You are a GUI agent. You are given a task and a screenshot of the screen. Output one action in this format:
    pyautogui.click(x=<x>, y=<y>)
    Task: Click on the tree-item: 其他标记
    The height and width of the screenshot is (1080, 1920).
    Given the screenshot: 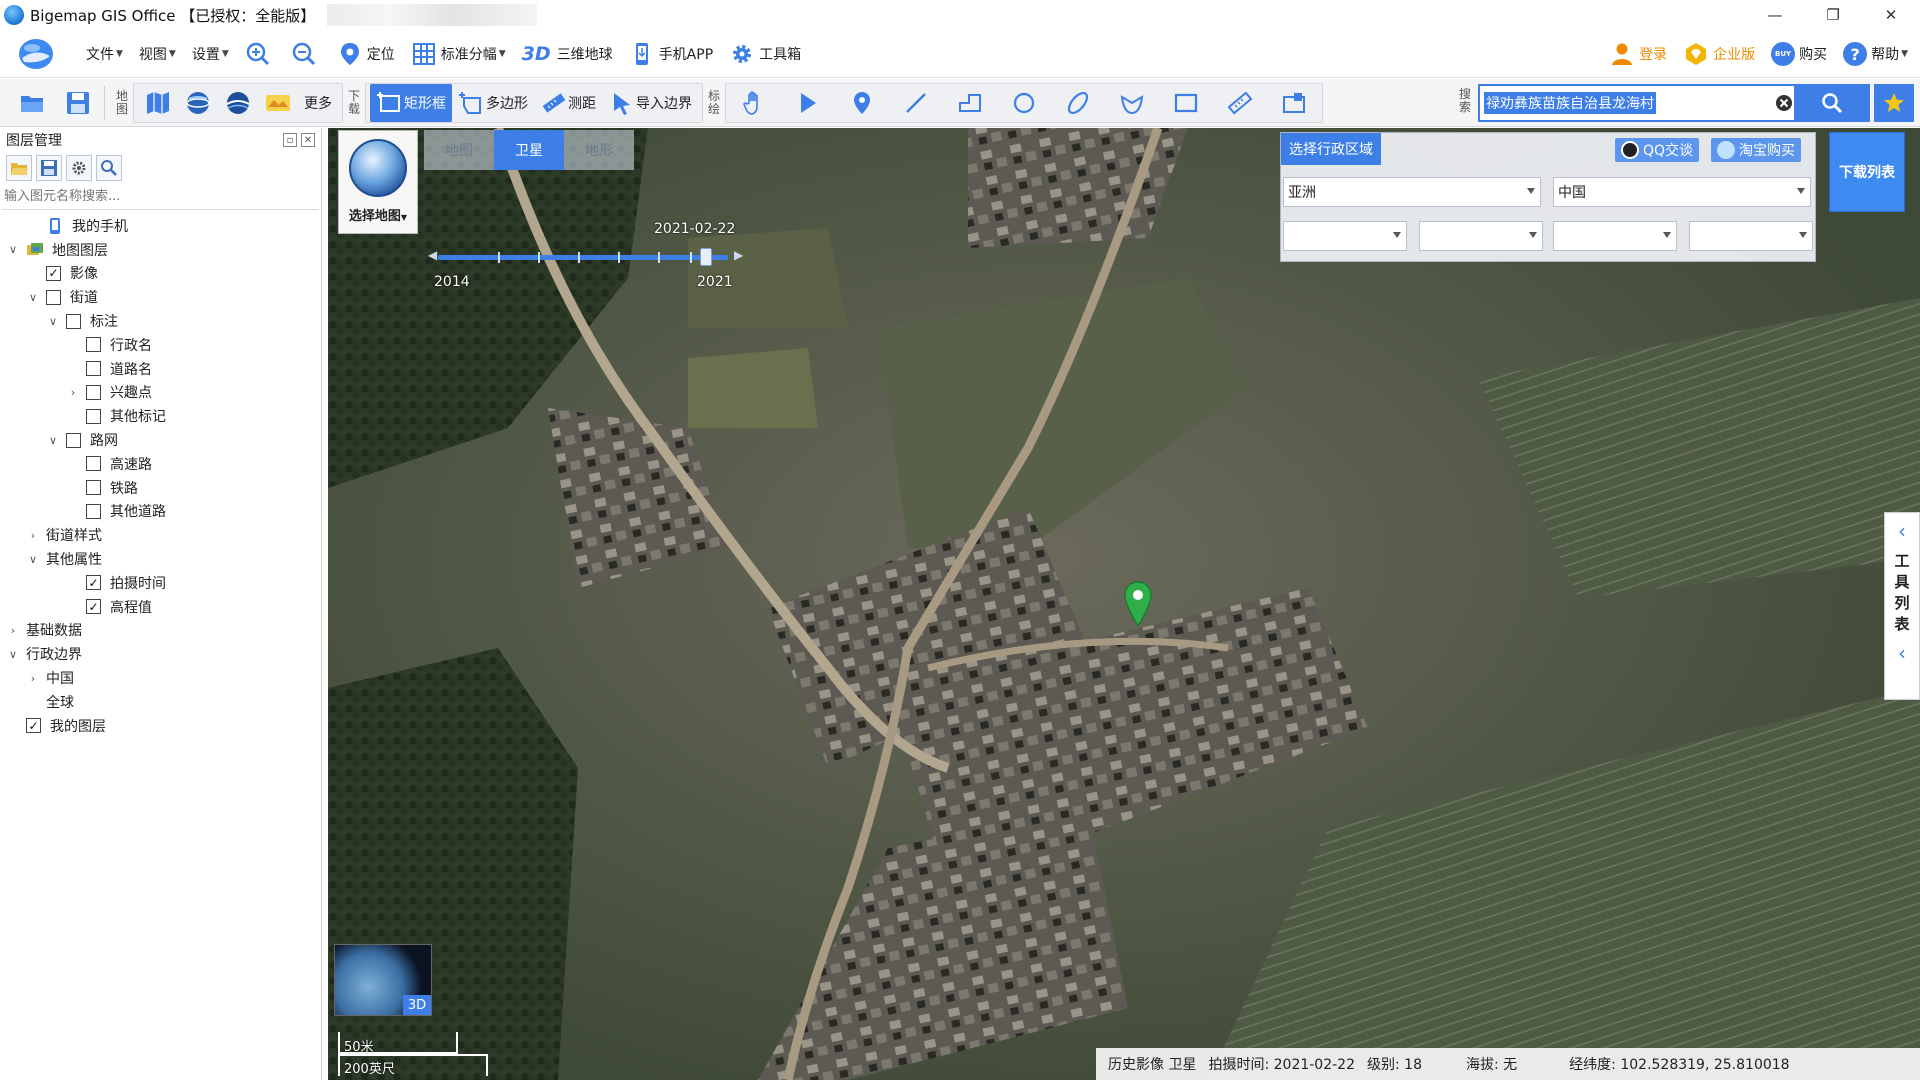 What is the action you would take?
    pyautogui.click(x=160, y=416)
    